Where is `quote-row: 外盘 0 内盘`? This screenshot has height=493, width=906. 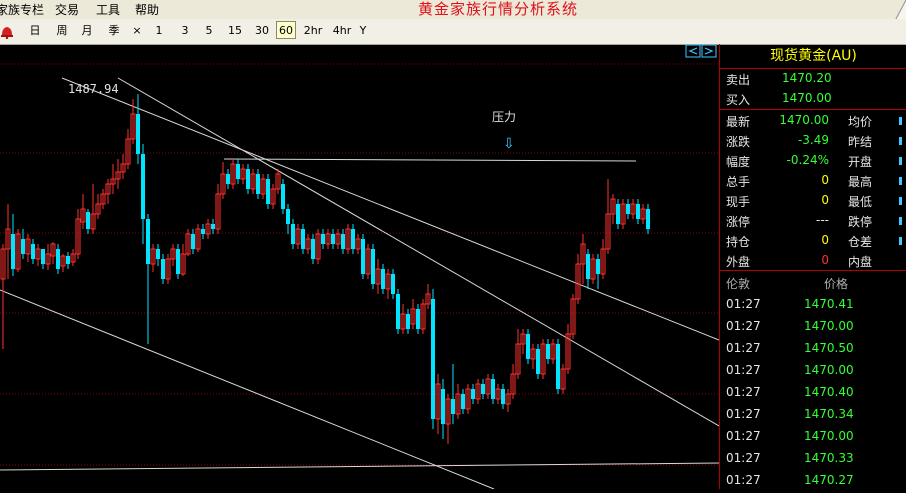 quote-row: 外盘 0 内盘 is located at coordinates (813, 261).